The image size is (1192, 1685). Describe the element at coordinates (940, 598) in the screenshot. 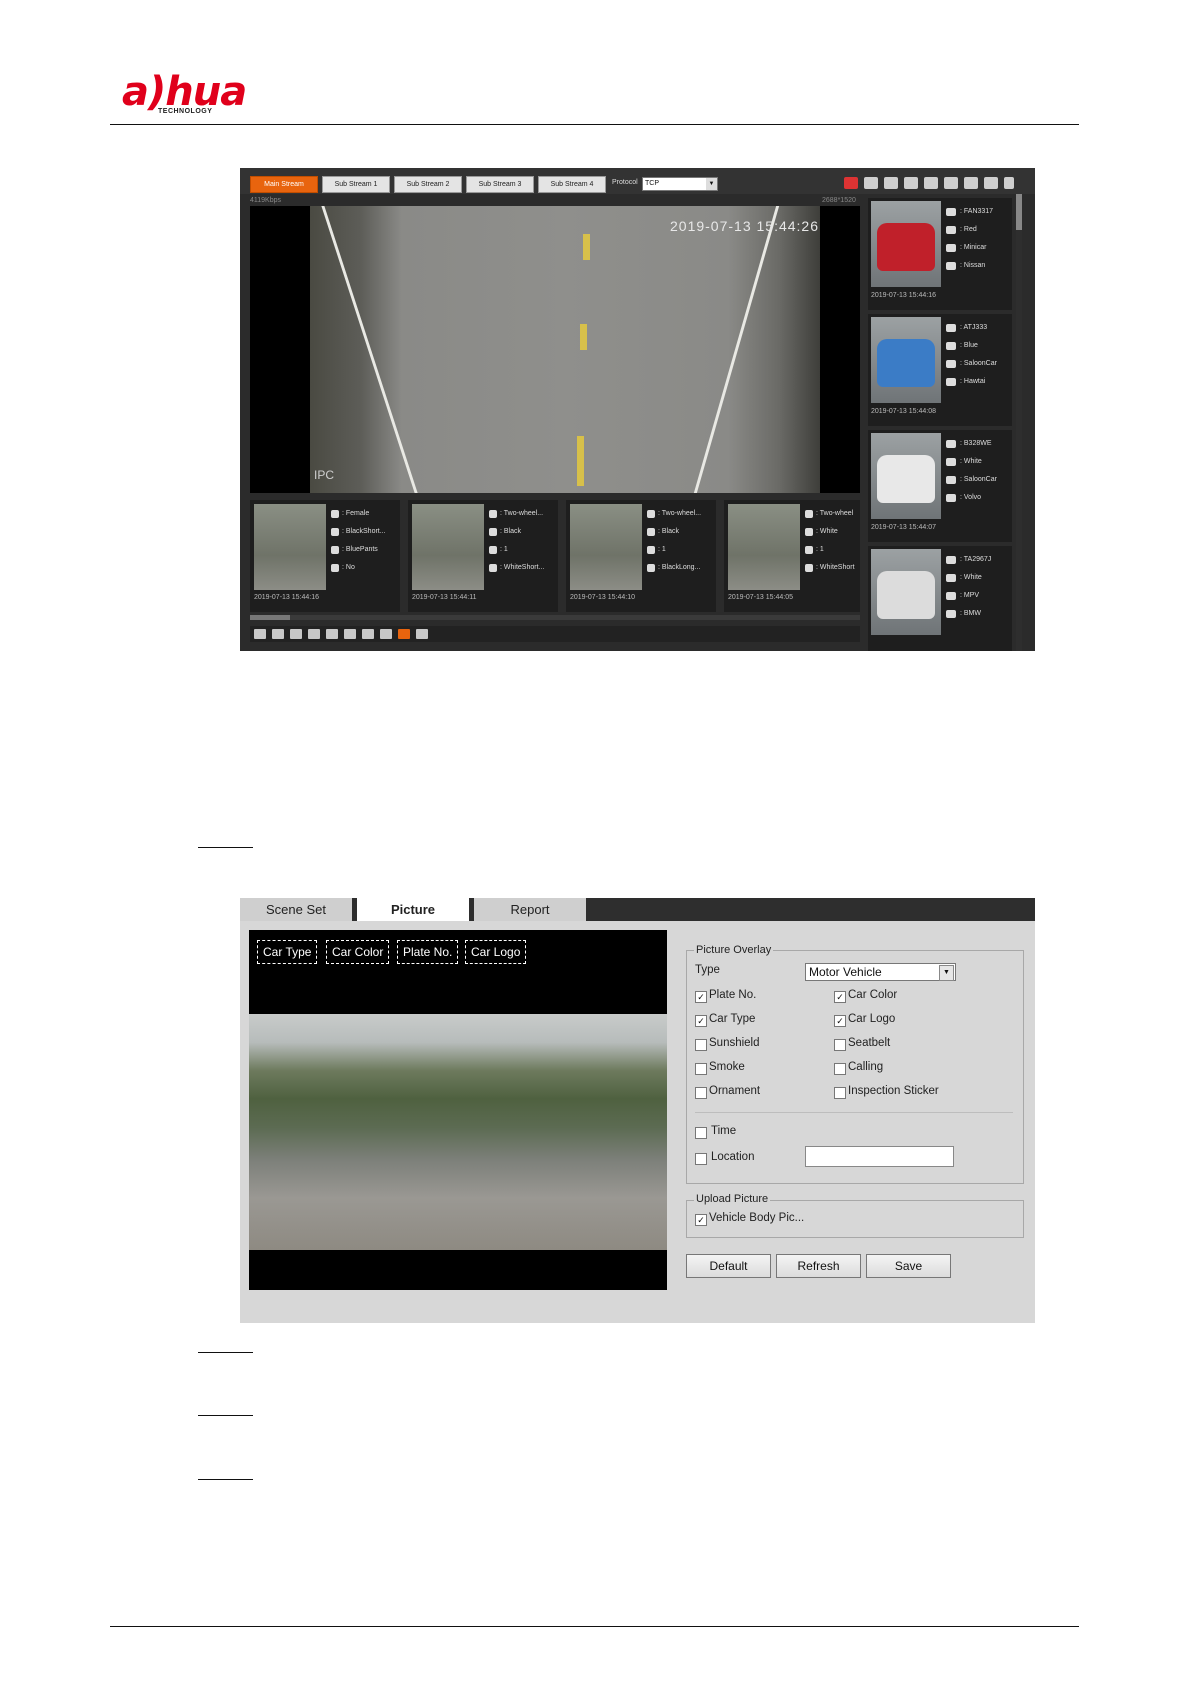

I see `vehicle-card: : TA2967J : White : MPV : BMW` at that location.